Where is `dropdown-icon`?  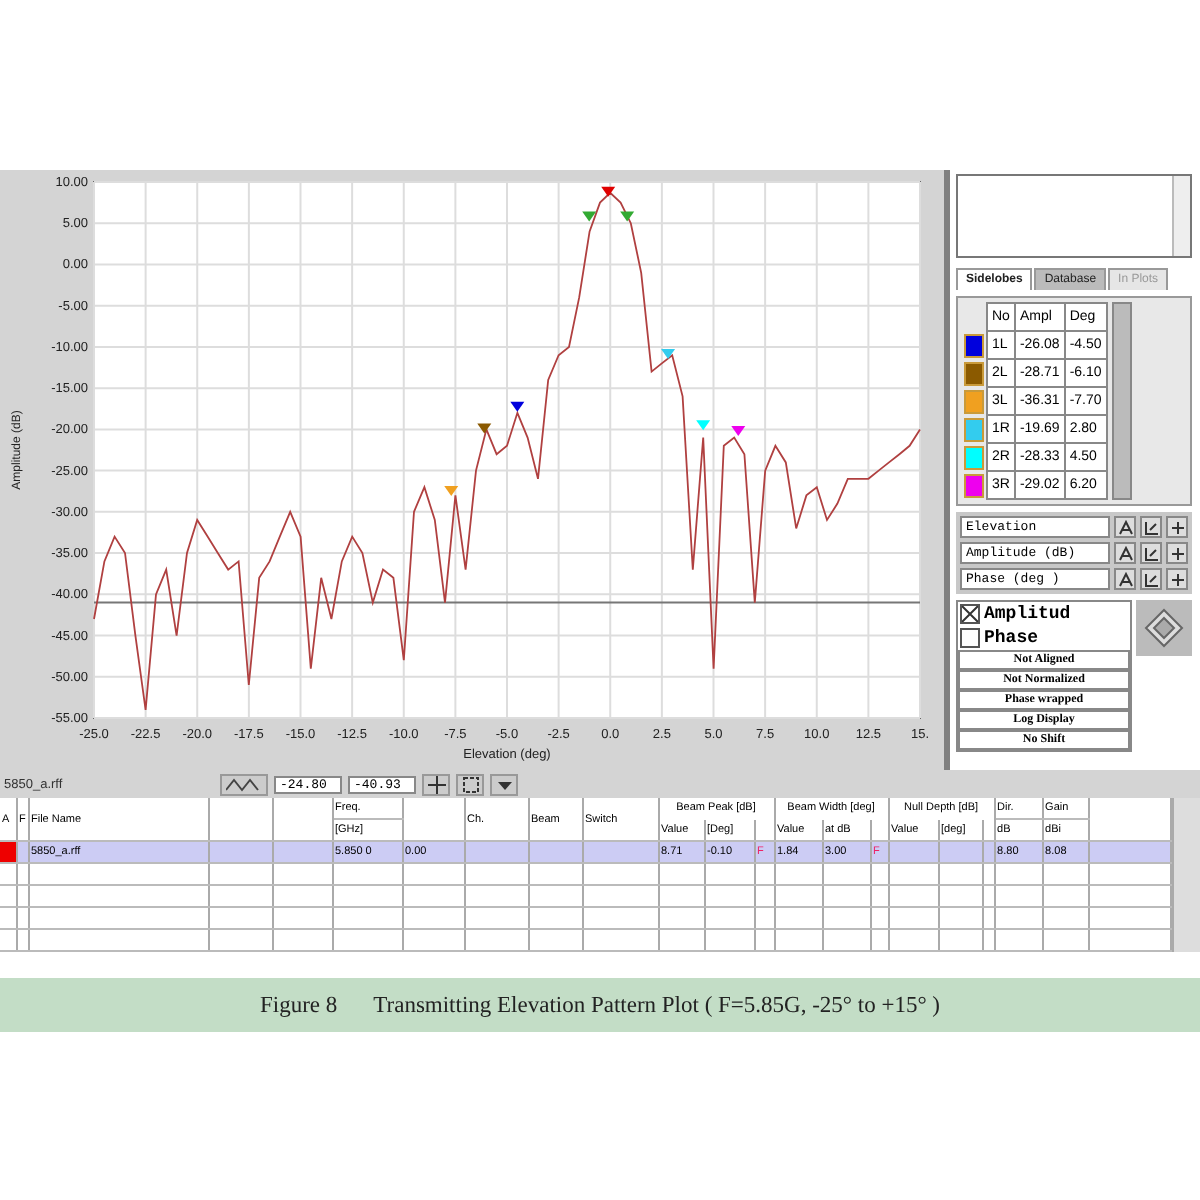
dropdown-icon is located at coordinates (504, 784).